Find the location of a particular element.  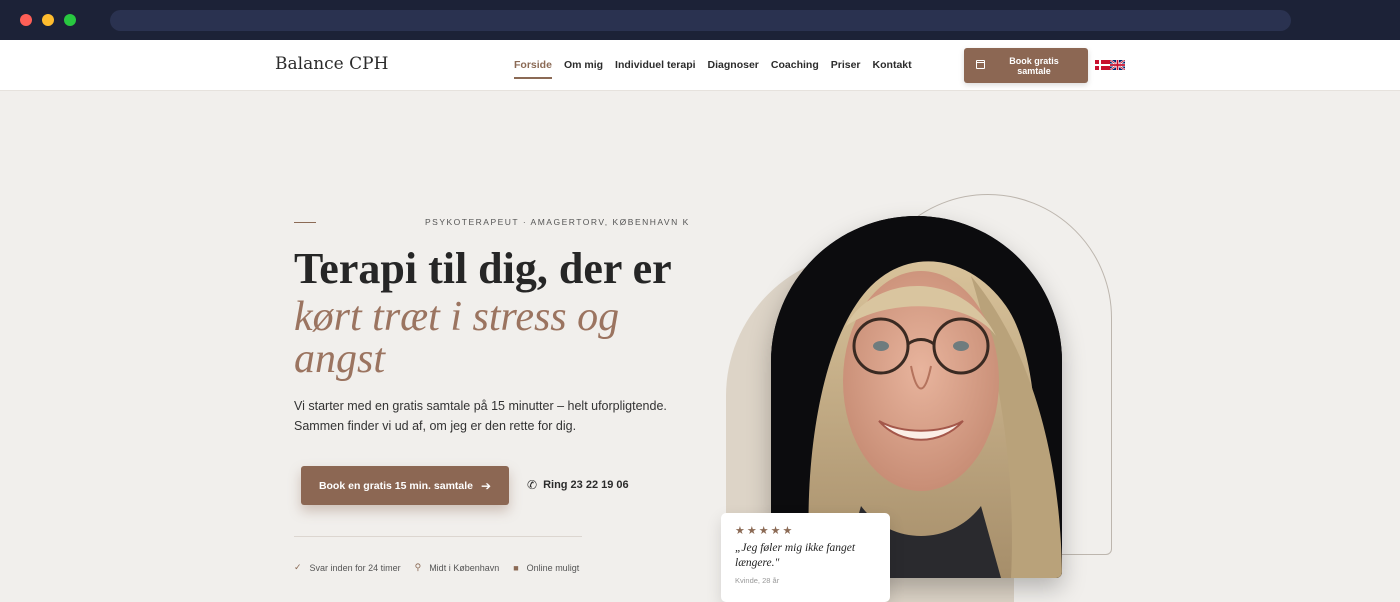

site-logo: Balance CPH is located at coordinates (331, 64).